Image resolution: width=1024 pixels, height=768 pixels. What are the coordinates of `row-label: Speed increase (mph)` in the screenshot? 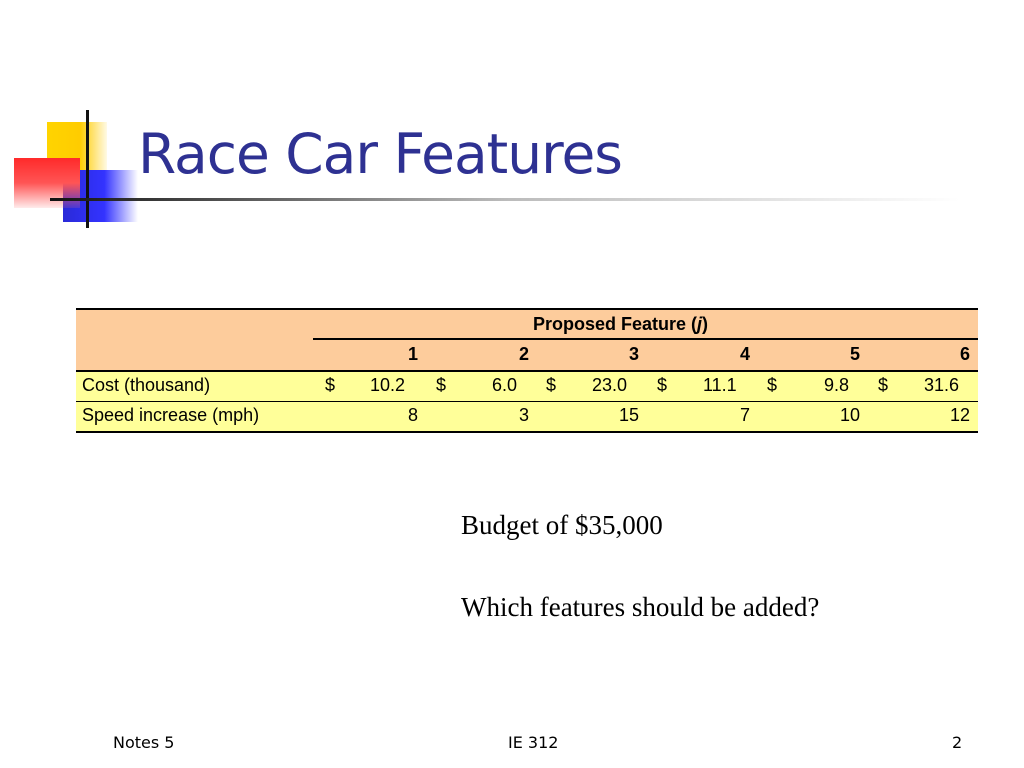 It's located at (171, 415).